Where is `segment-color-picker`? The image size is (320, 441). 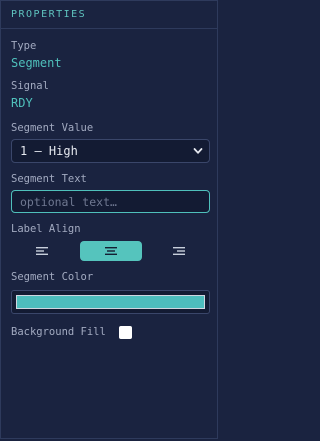 segment-color-picker is located at coordinates (110, 302).